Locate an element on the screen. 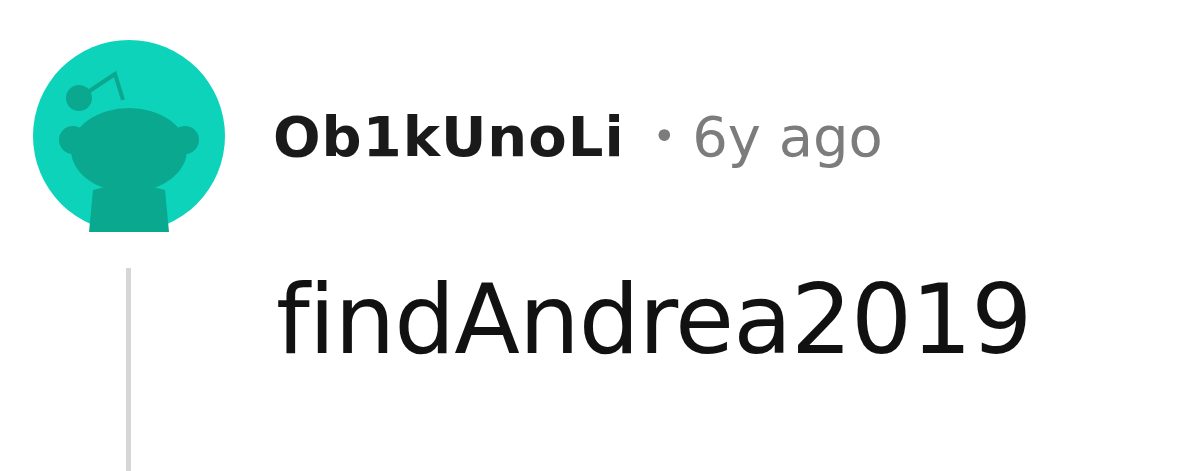 Image resolution: width=1200 pixels, height=471 pixels. timestamp: 6y ago is located at coordinates (787, 136).